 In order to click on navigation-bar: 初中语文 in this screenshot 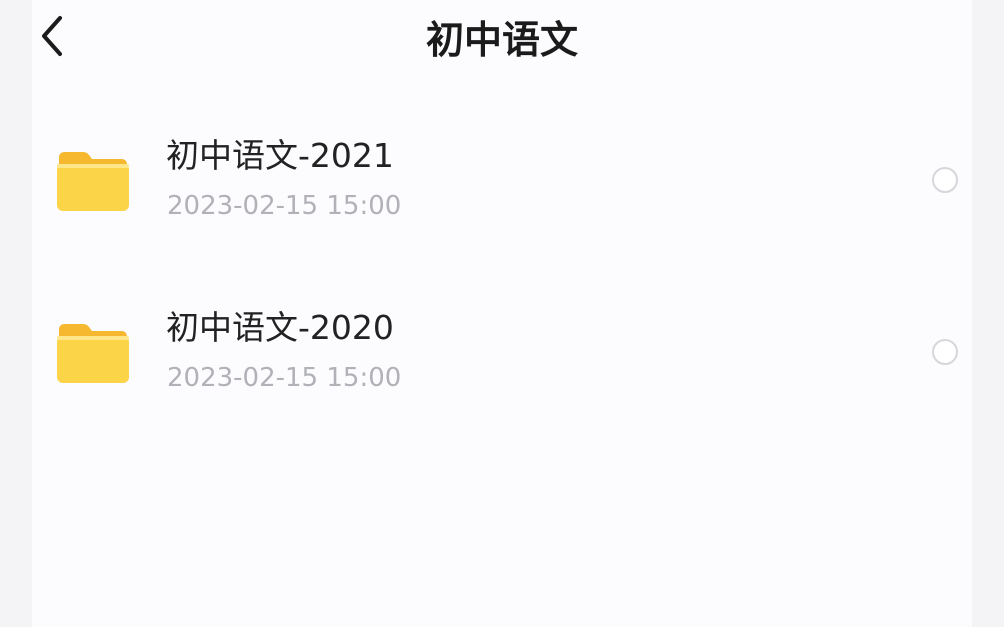, I will do `click(502, 43)`.